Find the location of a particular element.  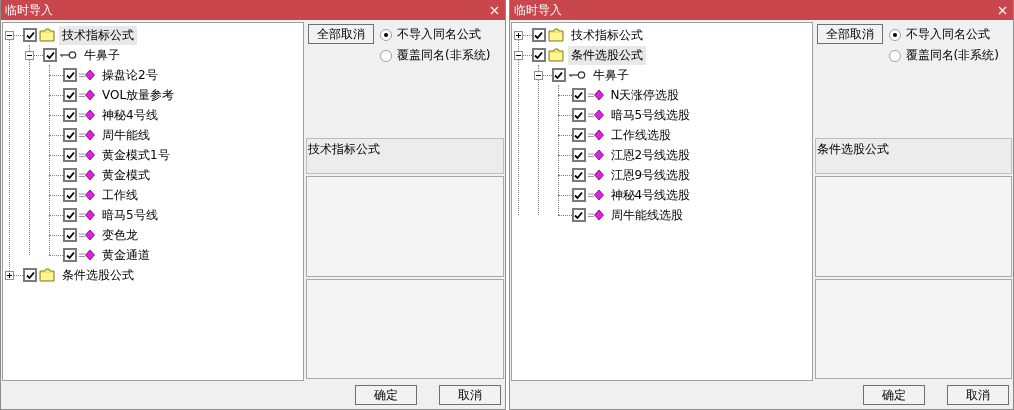

tree-item: VOL放量参考 is located at coordinates (138, 95).